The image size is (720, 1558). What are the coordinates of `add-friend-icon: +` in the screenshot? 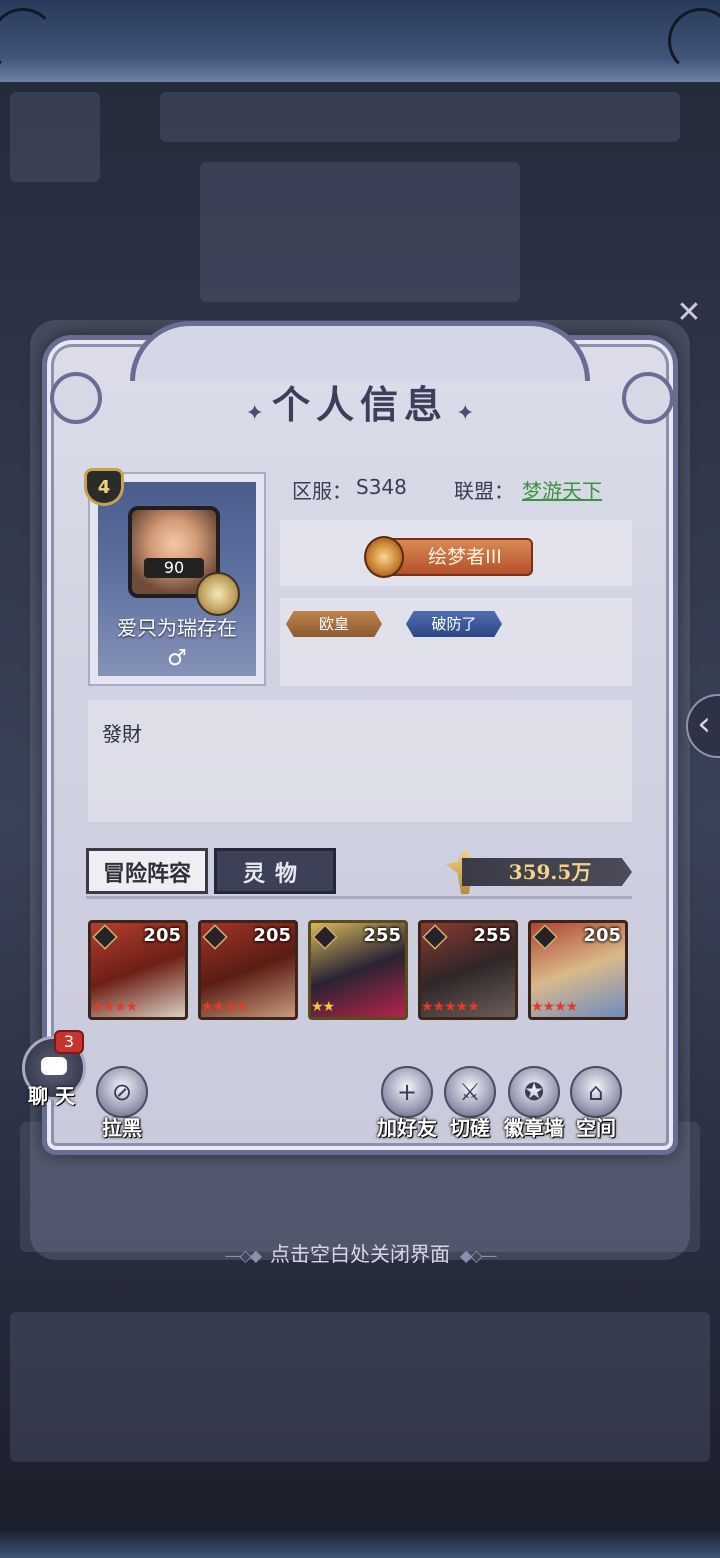 It's located at (407, 1092).